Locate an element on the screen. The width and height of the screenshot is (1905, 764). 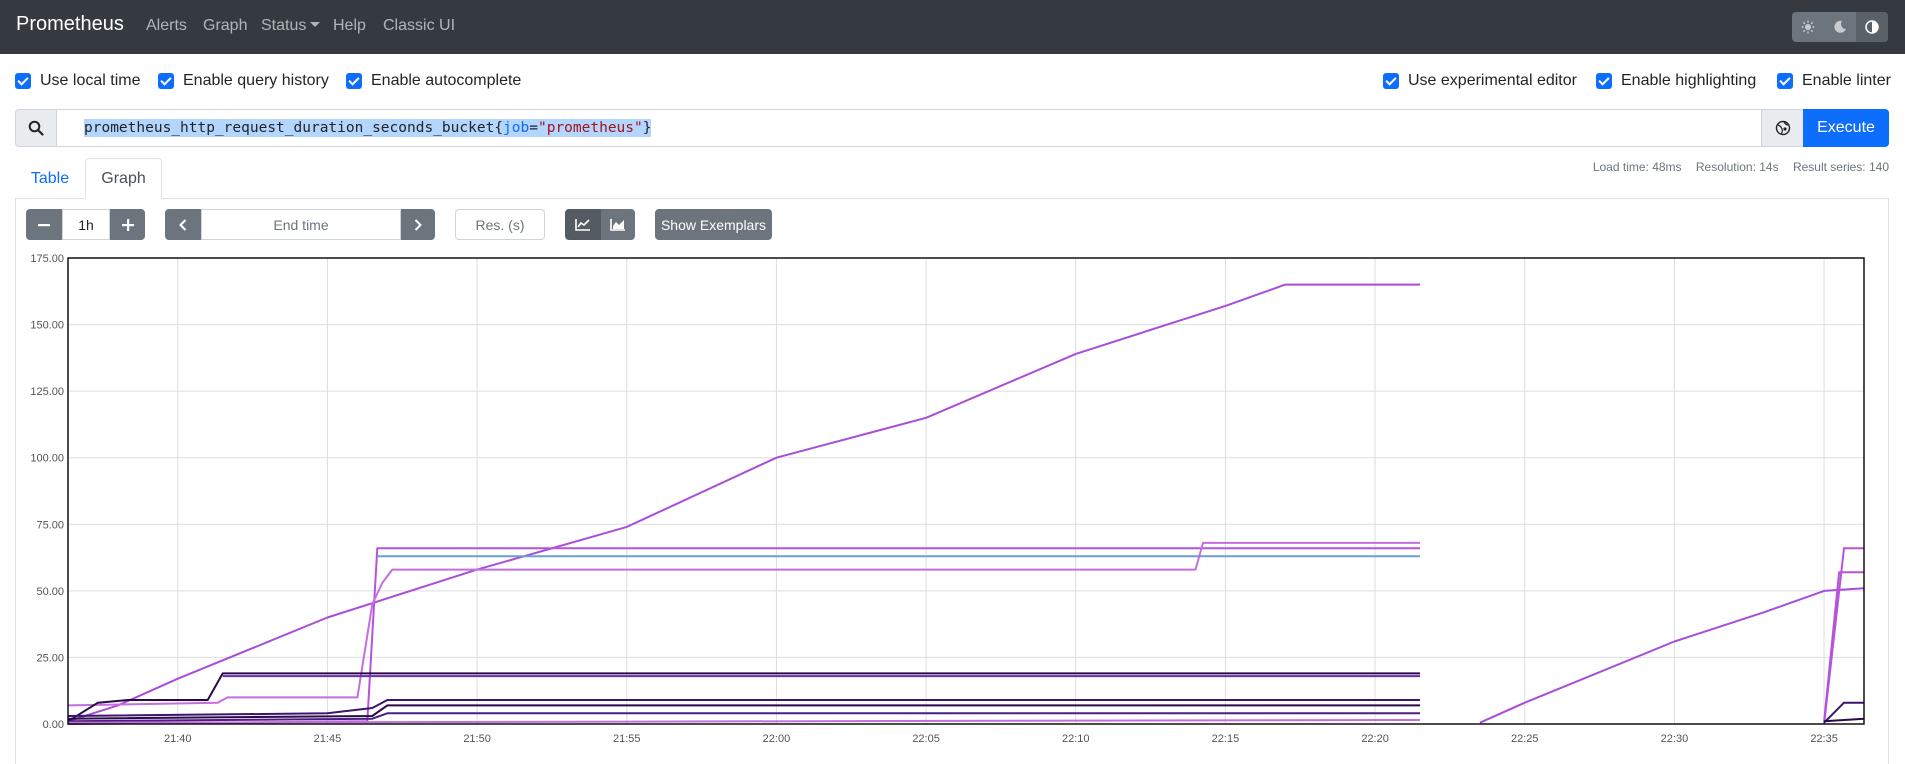
nav-status-label: Status is located at coordinates (284, 25).